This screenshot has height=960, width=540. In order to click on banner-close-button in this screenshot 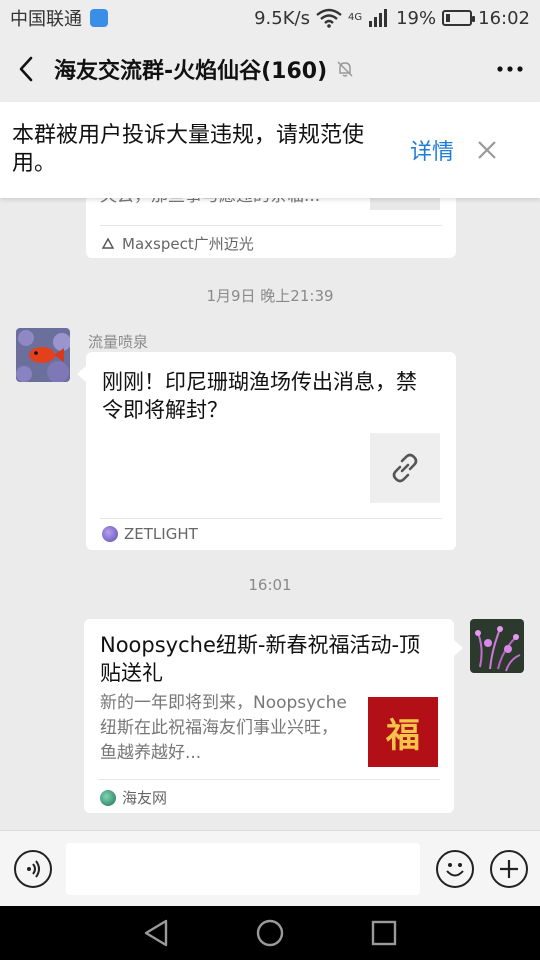, I will do `click(487, 150)`.